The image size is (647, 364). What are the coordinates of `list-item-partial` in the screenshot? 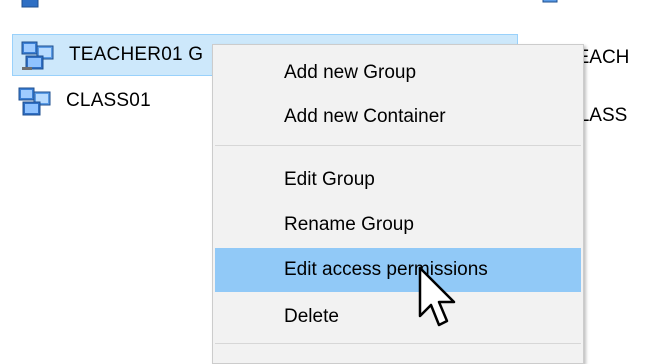 It's located at (544, 7).